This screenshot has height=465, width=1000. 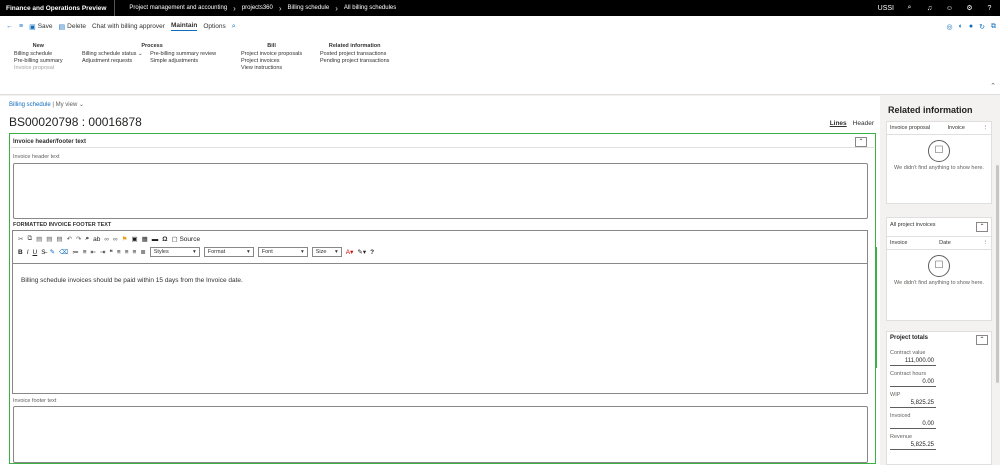 What do you see at coordinates (186, 239) in the screenshot?
I see `source-button: ▢ Source` at bounding box center [186, 239].